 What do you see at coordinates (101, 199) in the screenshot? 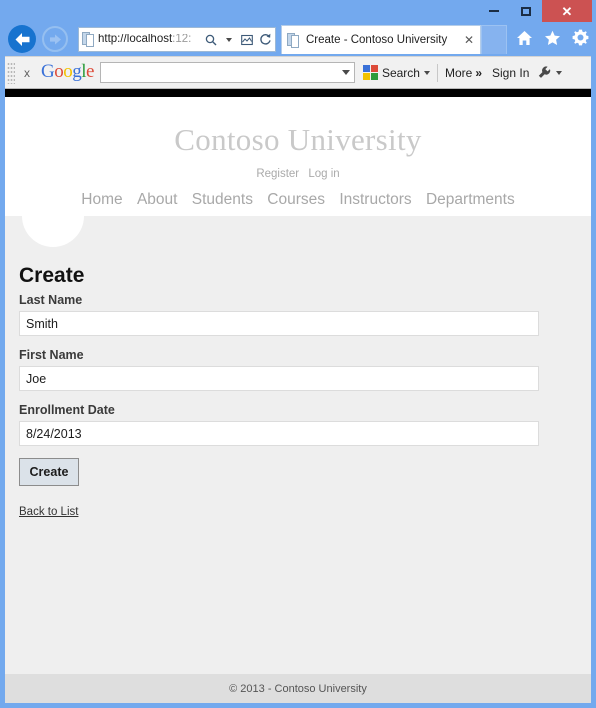
I see `nav-item-home: Home` at bounding box center [101, 199].